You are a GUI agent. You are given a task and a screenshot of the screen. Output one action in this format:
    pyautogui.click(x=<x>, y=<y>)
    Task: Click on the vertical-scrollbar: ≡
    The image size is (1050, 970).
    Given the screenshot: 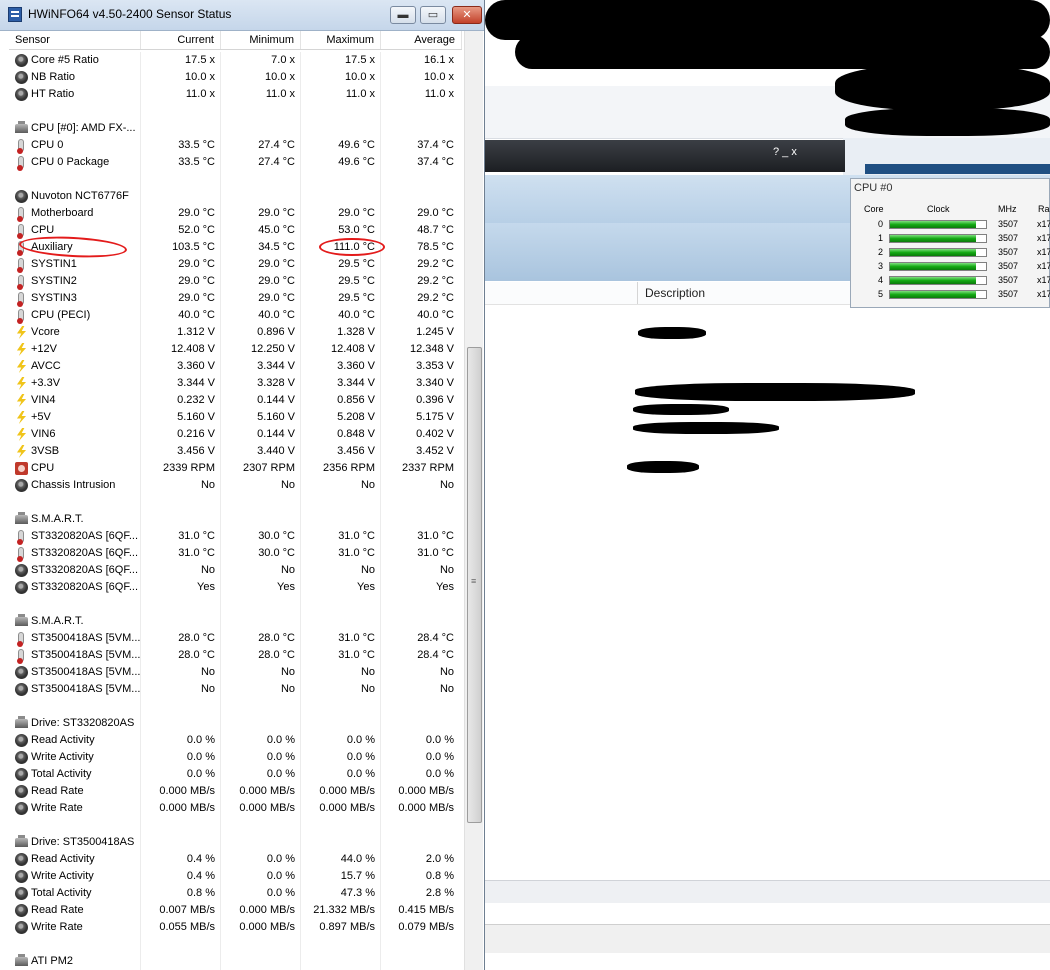 What is the action you would take?
    pyautogui.click(x=473, y=500)
    